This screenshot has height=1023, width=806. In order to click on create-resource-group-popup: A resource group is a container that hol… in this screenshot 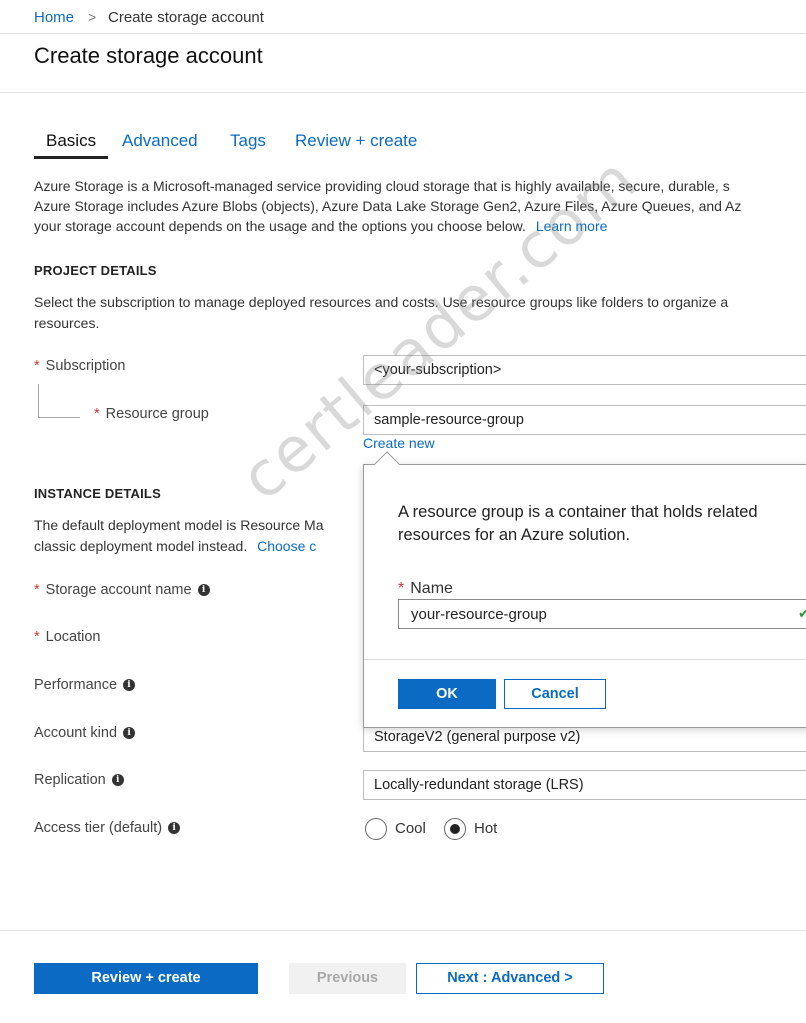, I will do `click(584, 596)`.